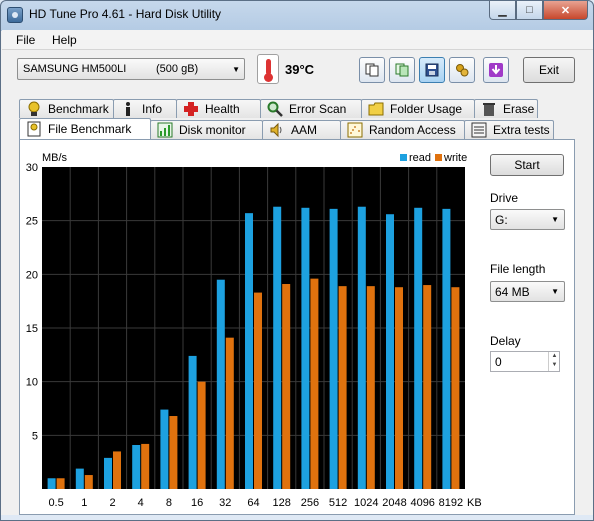 The height and width of the screenshot is (521, 594). Describe the element at coordinates (418, 108) in the screenshot. I see `tab-folder-usage: Folder Usage` at that location.